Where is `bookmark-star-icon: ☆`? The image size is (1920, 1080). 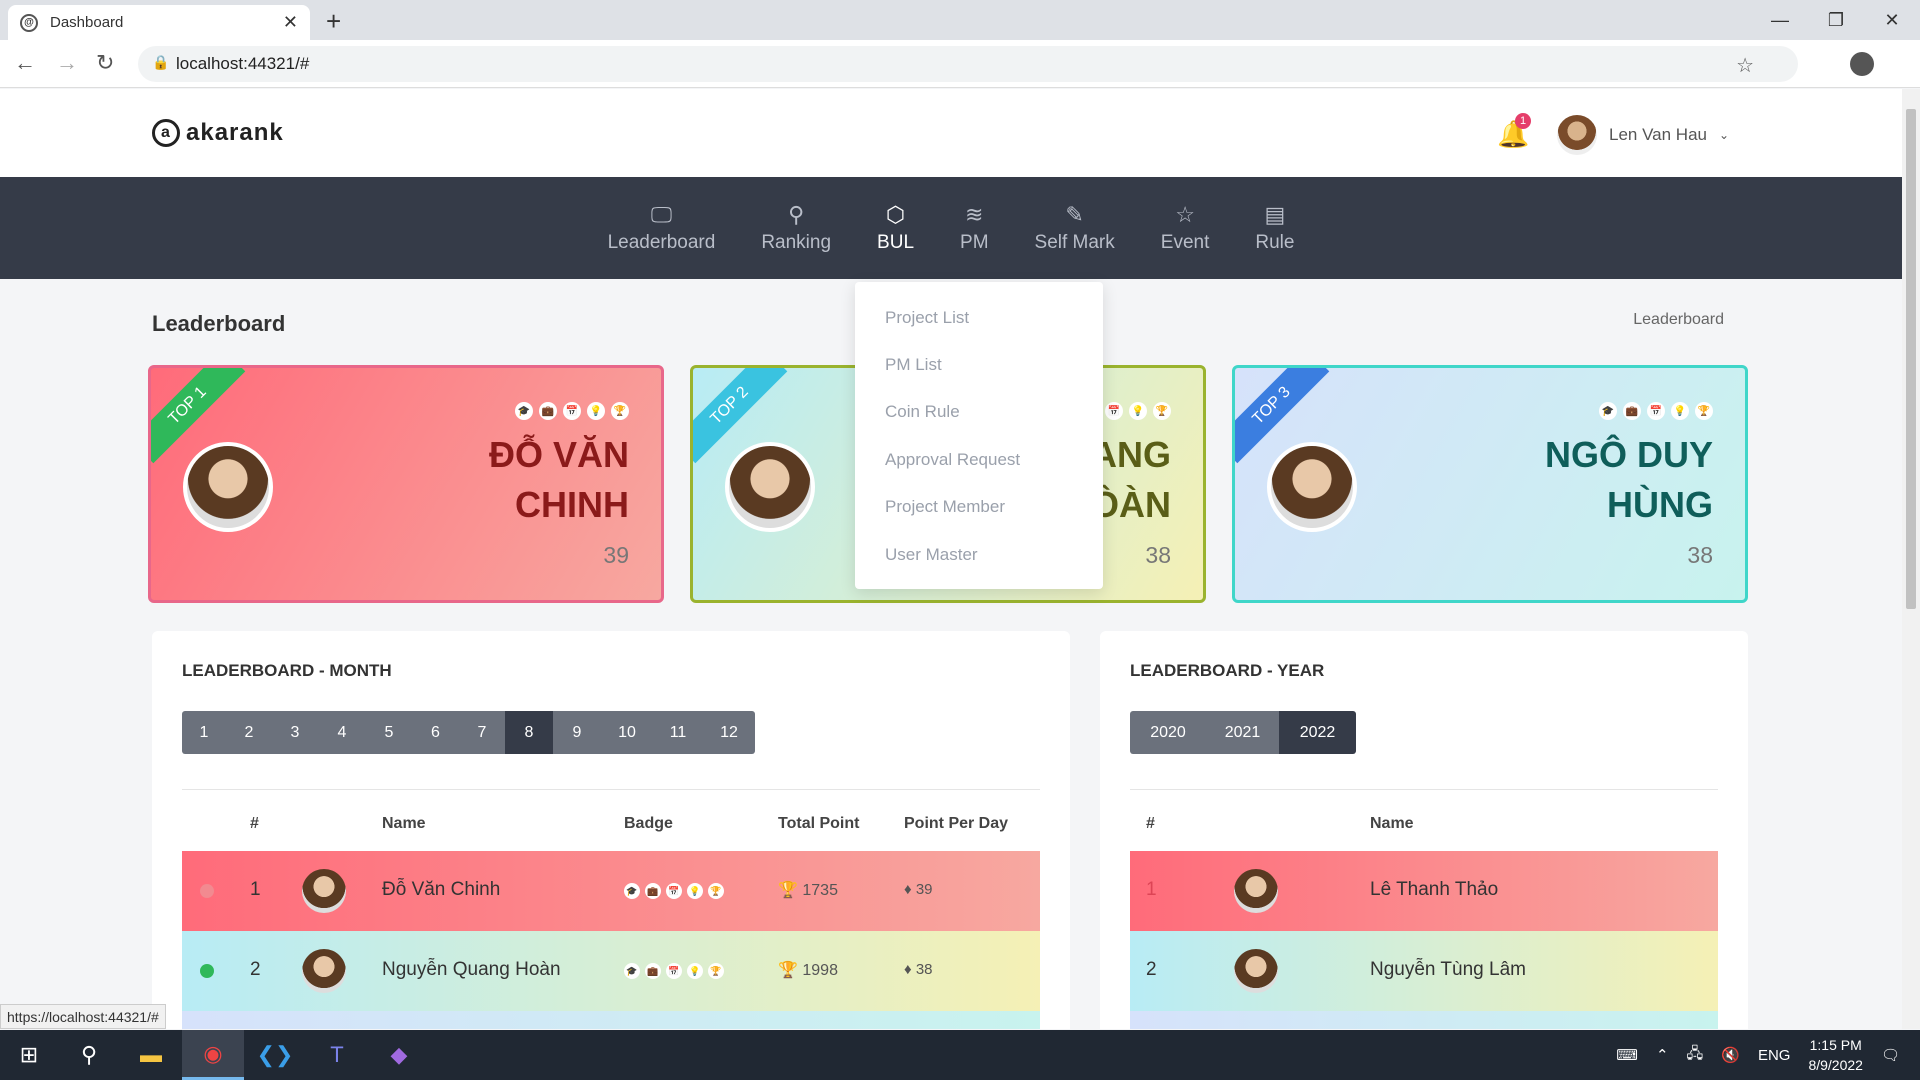
bookmark-star-icon: ☆ is located at coordinates (1745, 65).